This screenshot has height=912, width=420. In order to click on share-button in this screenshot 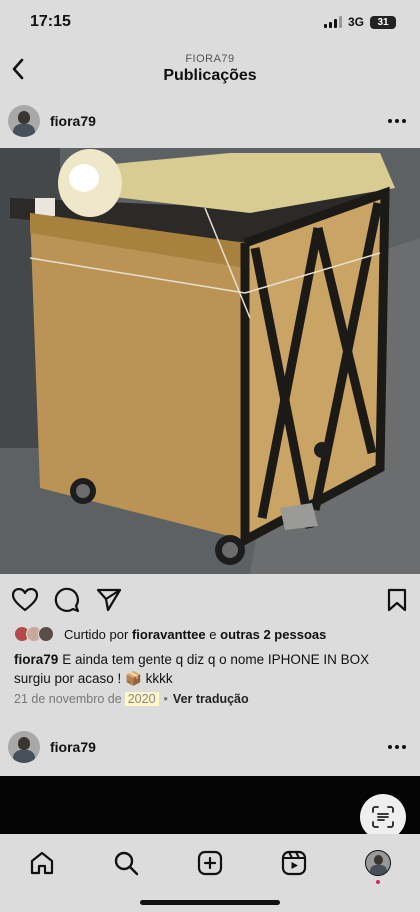, I will do `click(109, 600)`.